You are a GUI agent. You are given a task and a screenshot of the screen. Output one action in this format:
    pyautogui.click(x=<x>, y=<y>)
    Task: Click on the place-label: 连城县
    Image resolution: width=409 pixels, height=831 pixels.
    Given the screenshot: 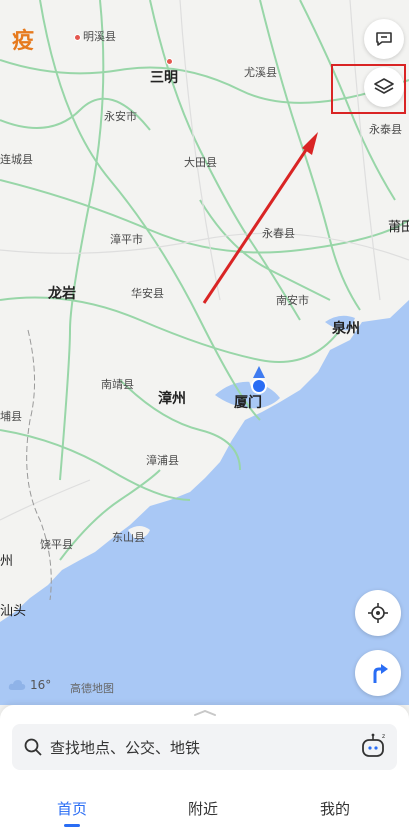 What is the action you would take?
    pyautogui.click(x=16, y=159)
    